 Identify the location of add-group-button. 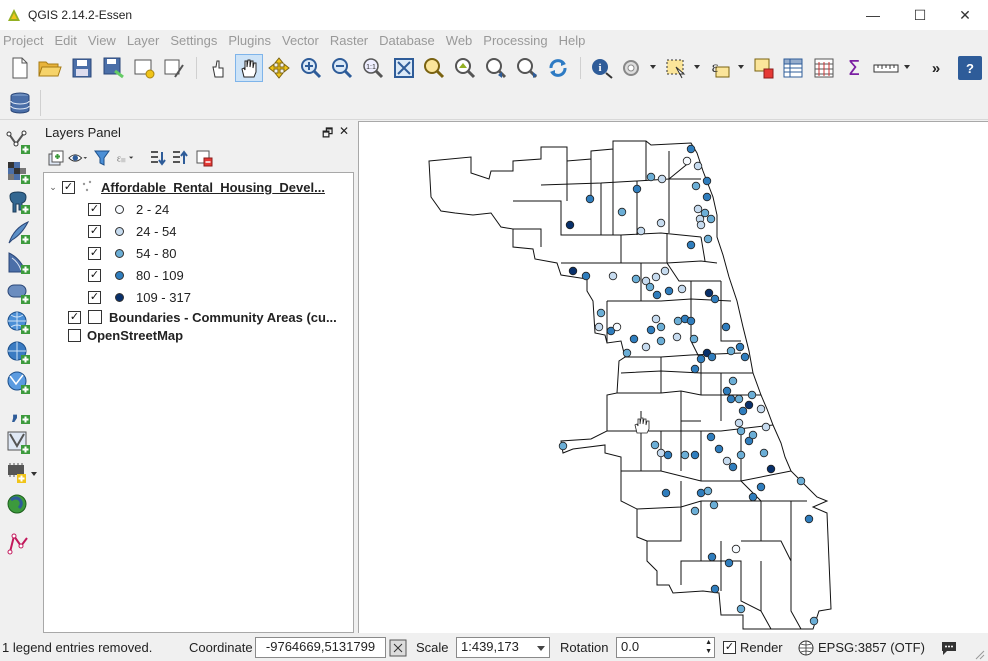
(56, 158).